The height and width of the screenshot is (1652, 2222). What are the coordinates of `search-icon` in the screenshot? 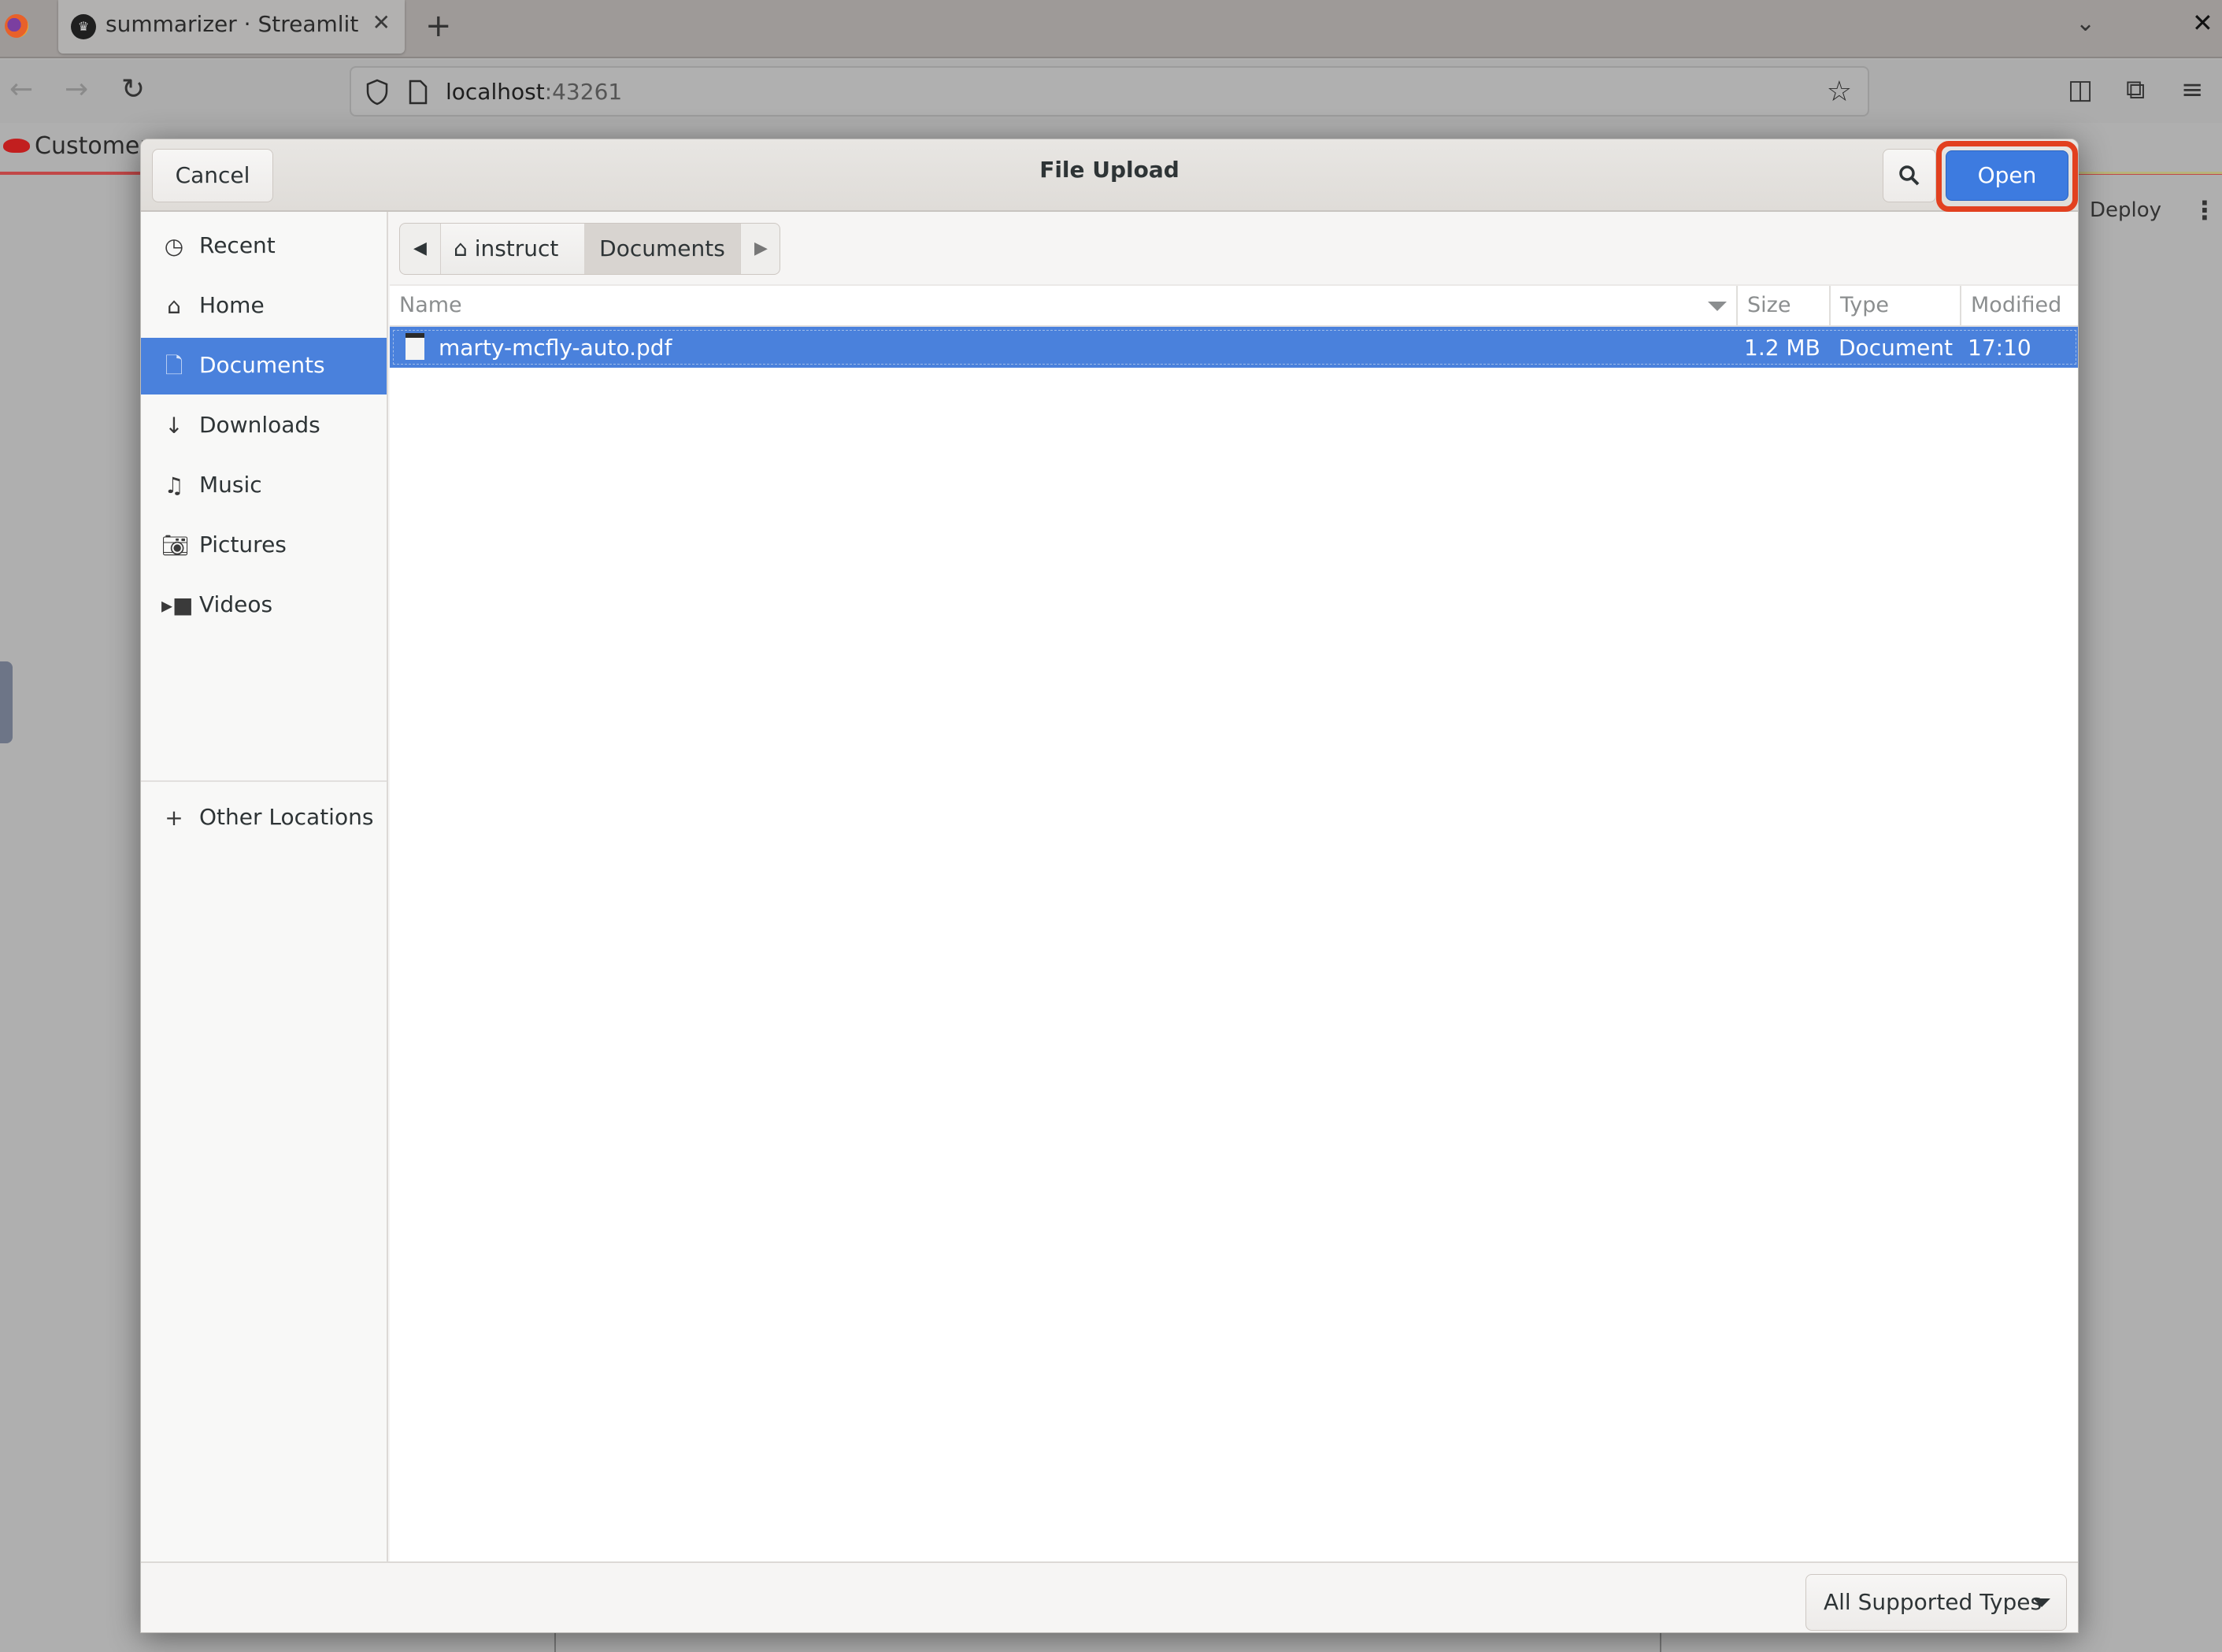 It's located at (1909, 175).